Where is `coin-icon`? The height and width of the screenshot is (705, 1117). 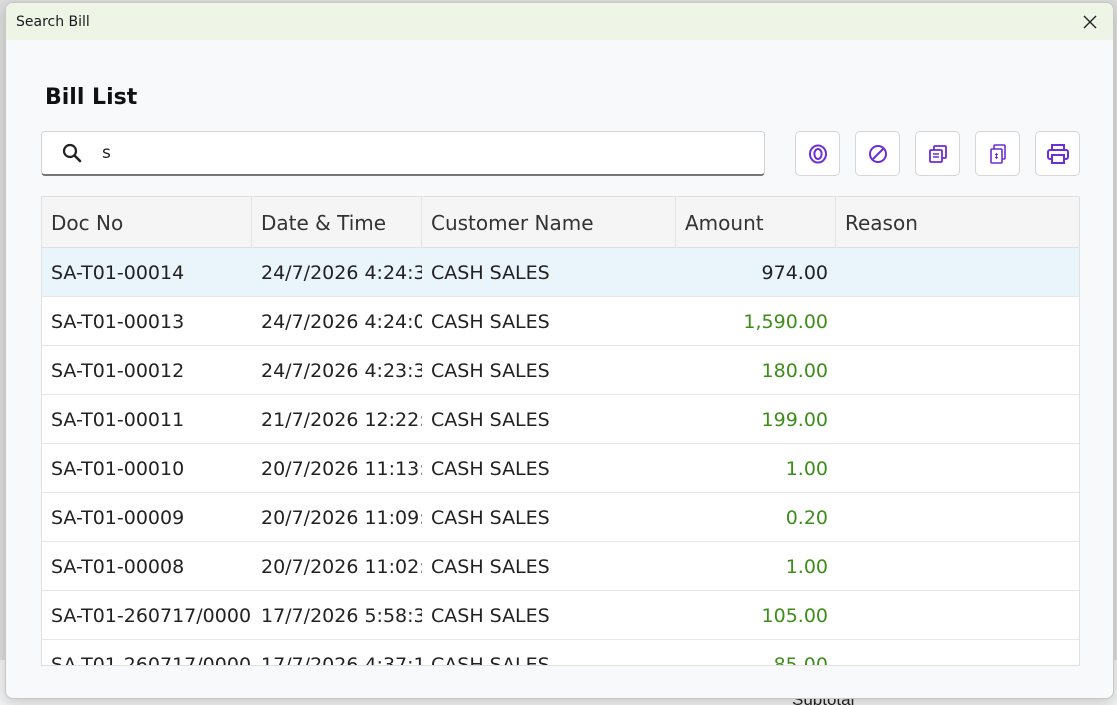
coin-icon is located at coordinates (817, 153).